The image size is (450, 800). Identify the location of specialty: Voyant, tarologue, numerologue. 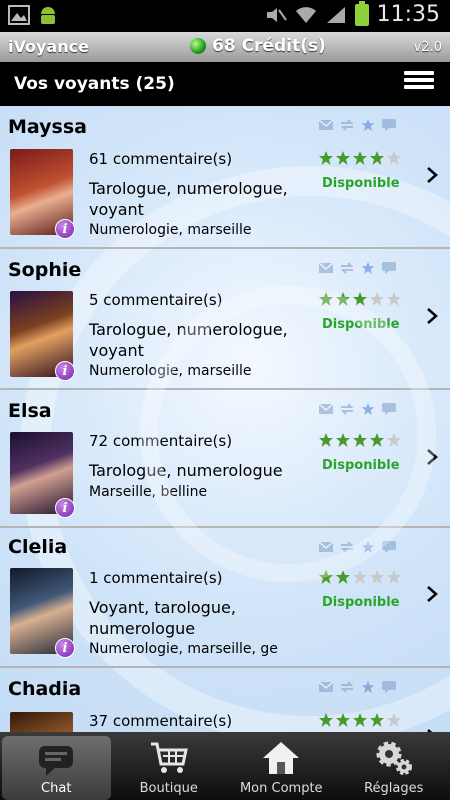
(162, 618).